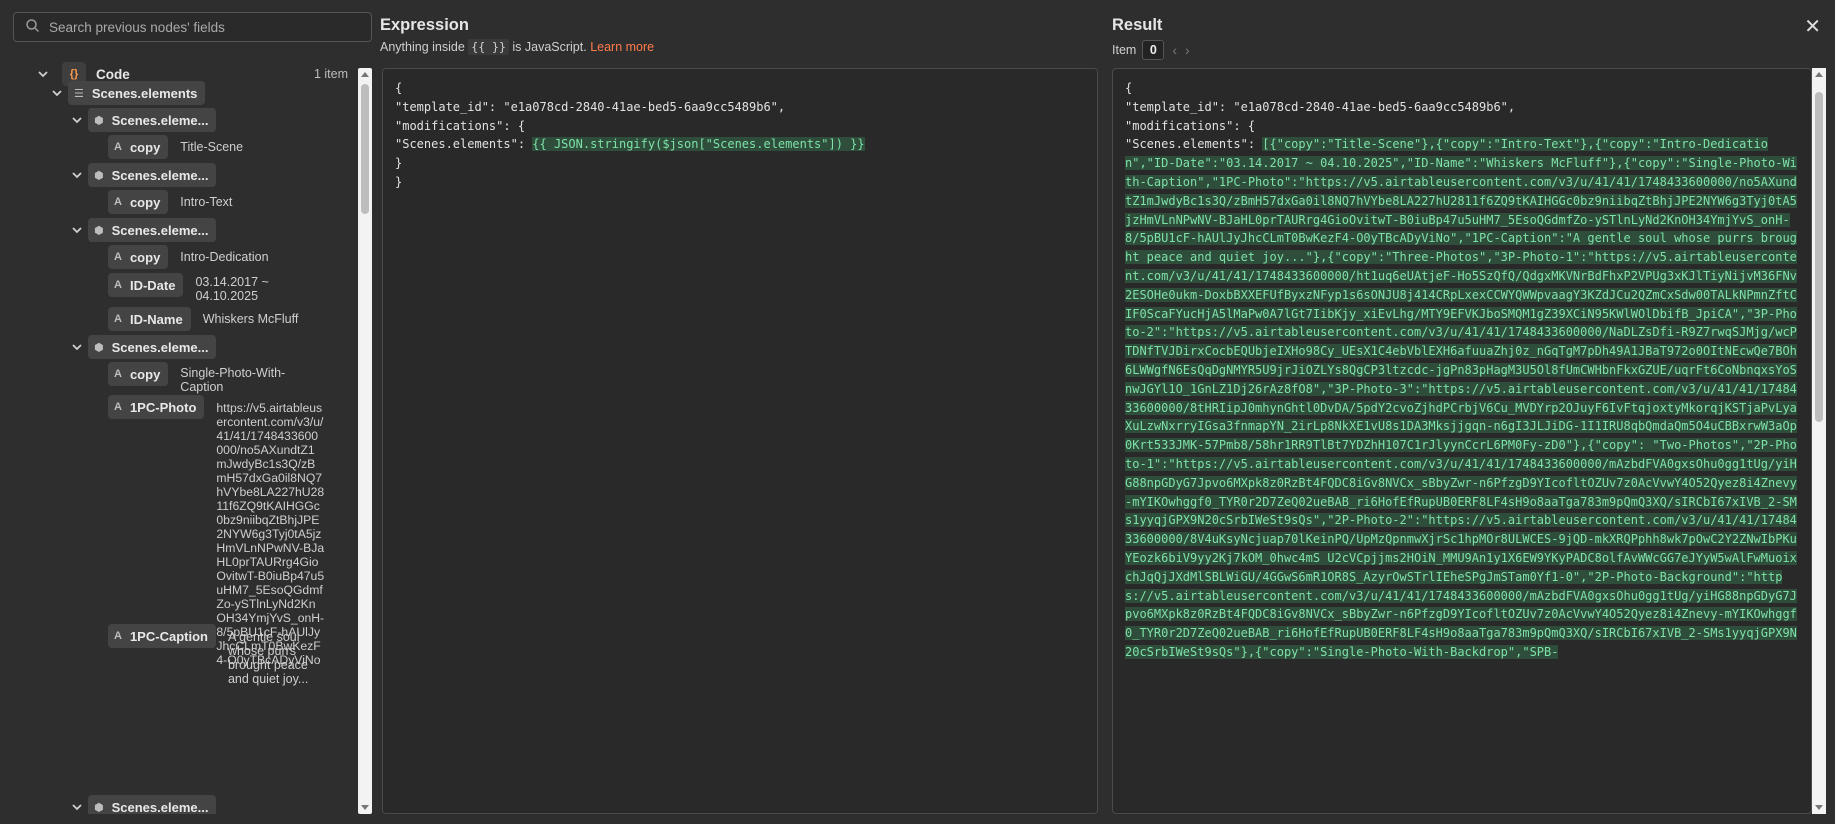  I want to click on field-pill: A ID-Date, so click(146, 285).